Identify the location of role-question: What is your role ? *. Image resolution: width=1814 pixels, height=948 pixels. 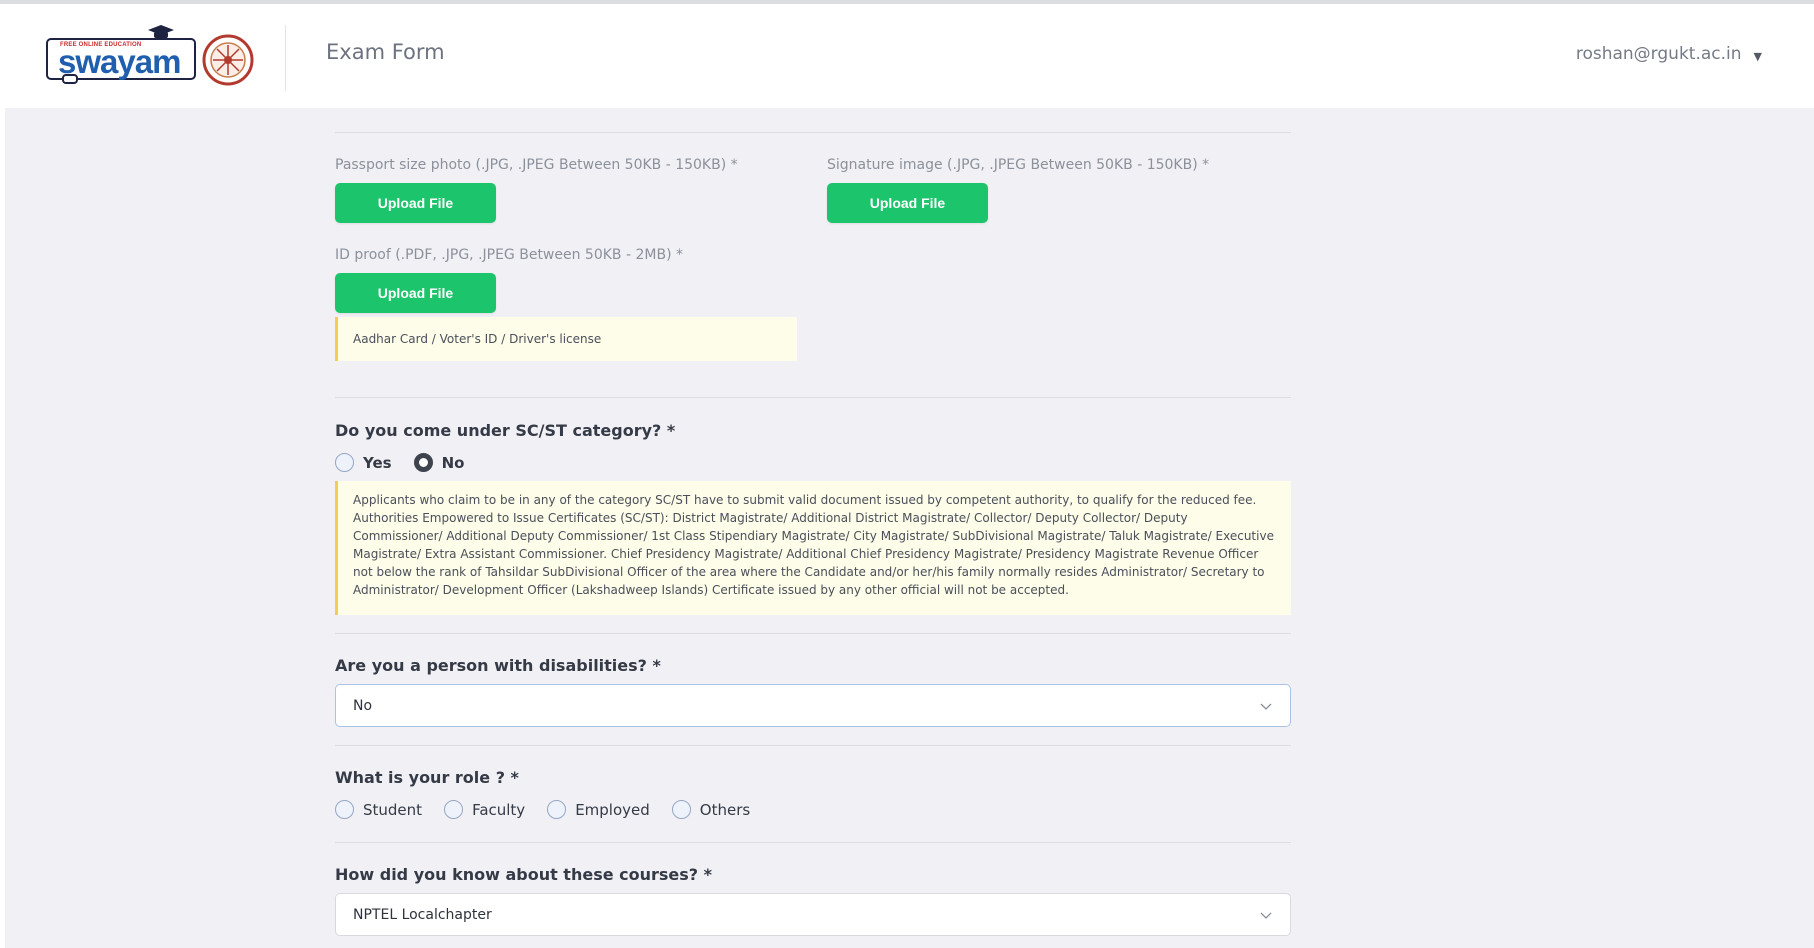
(427, 777).